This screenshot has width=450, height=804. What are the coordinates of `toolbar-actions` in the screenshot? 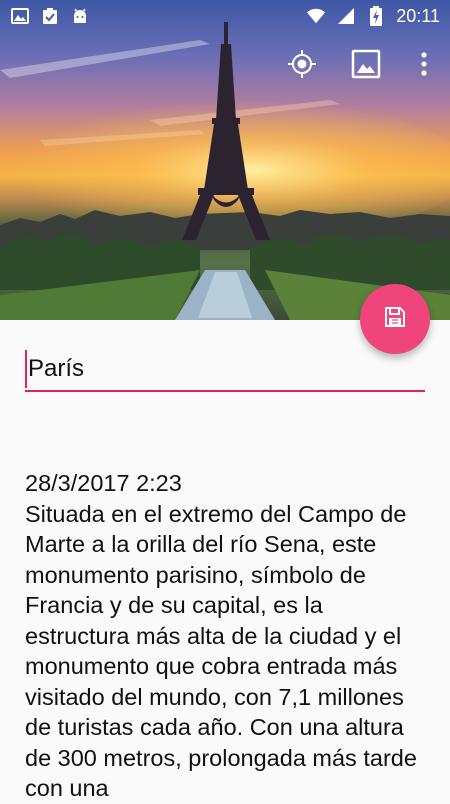 It's located at (360, 66).